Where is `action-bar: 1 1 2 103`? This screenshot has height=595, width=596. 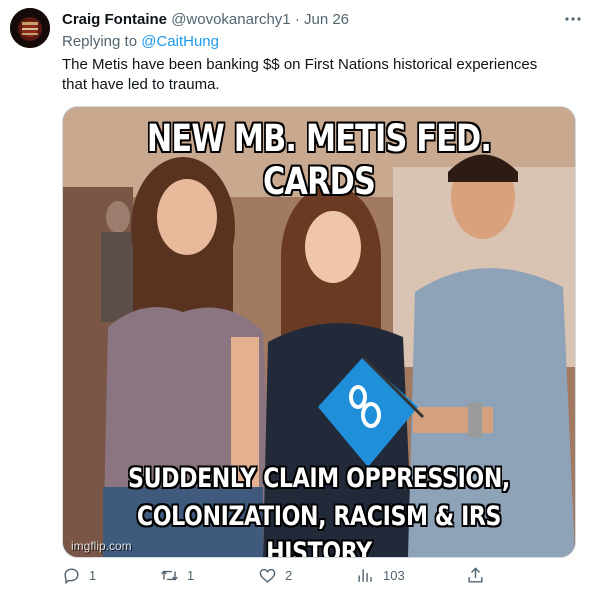
action-bar: 1 1 2 103 is located at coordinates (318, 577).